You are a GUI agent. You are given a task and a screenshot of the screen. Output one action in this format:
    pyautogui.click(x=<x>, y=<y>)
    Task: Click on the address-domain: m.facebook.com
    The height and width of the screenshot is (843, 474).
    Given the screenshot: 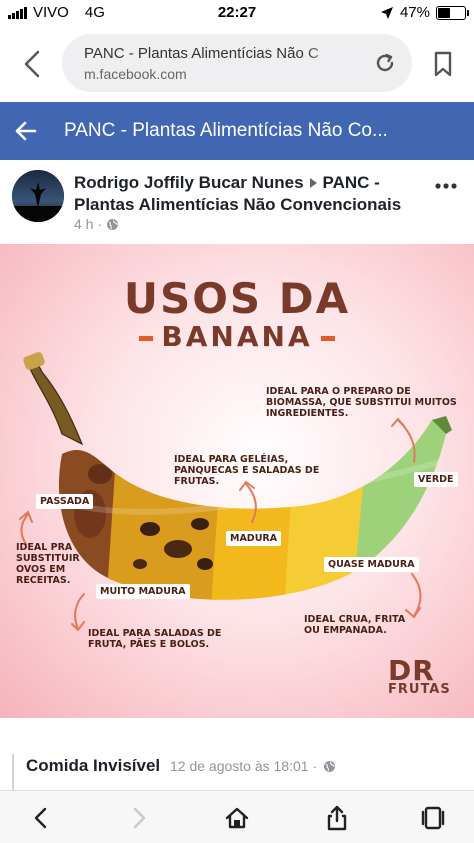 What is the action you would take?
    pyautogui.click(x=135, y=74)
    